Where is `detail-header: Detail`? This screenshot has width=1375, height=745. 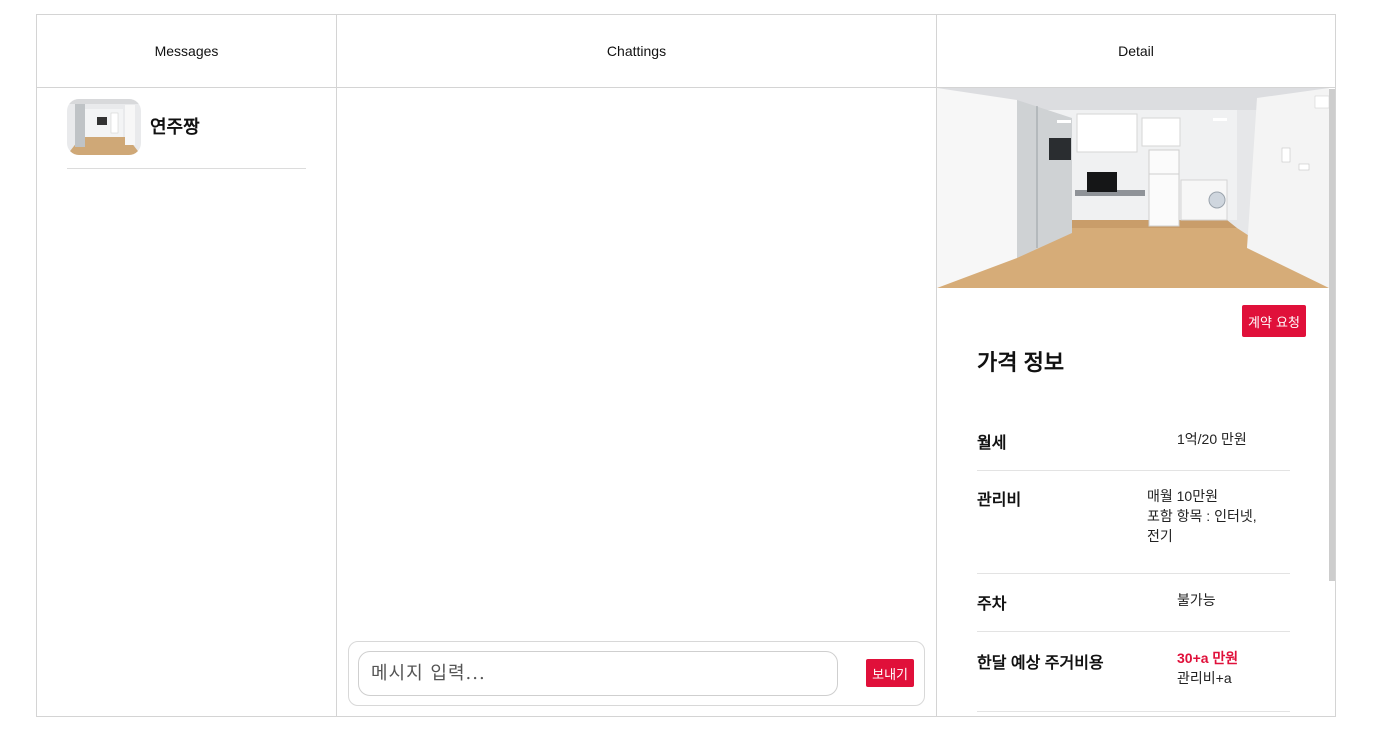 detail-header: Detail is located at coordinates (1136, 51).